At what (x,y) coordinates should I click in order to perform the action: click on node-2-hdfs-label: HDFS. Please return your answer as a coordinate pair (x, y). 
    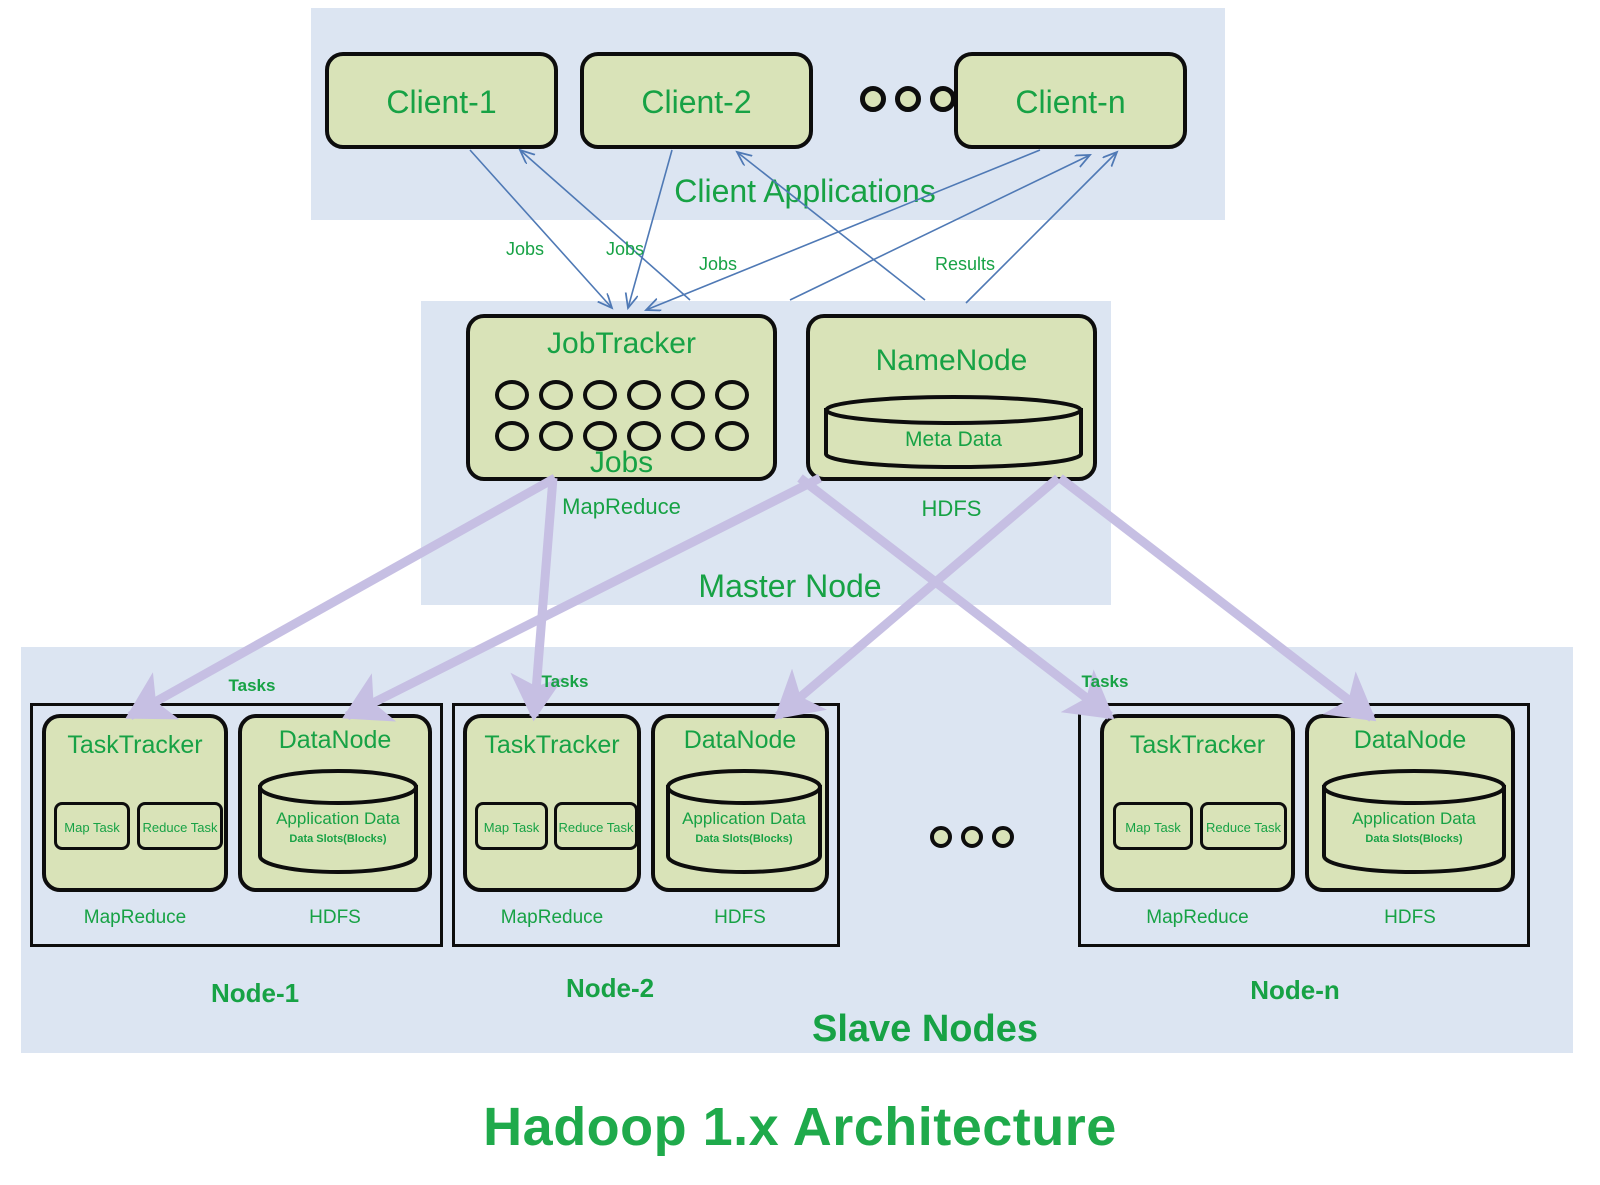
    Looking at the image, I should click on (740, 917).